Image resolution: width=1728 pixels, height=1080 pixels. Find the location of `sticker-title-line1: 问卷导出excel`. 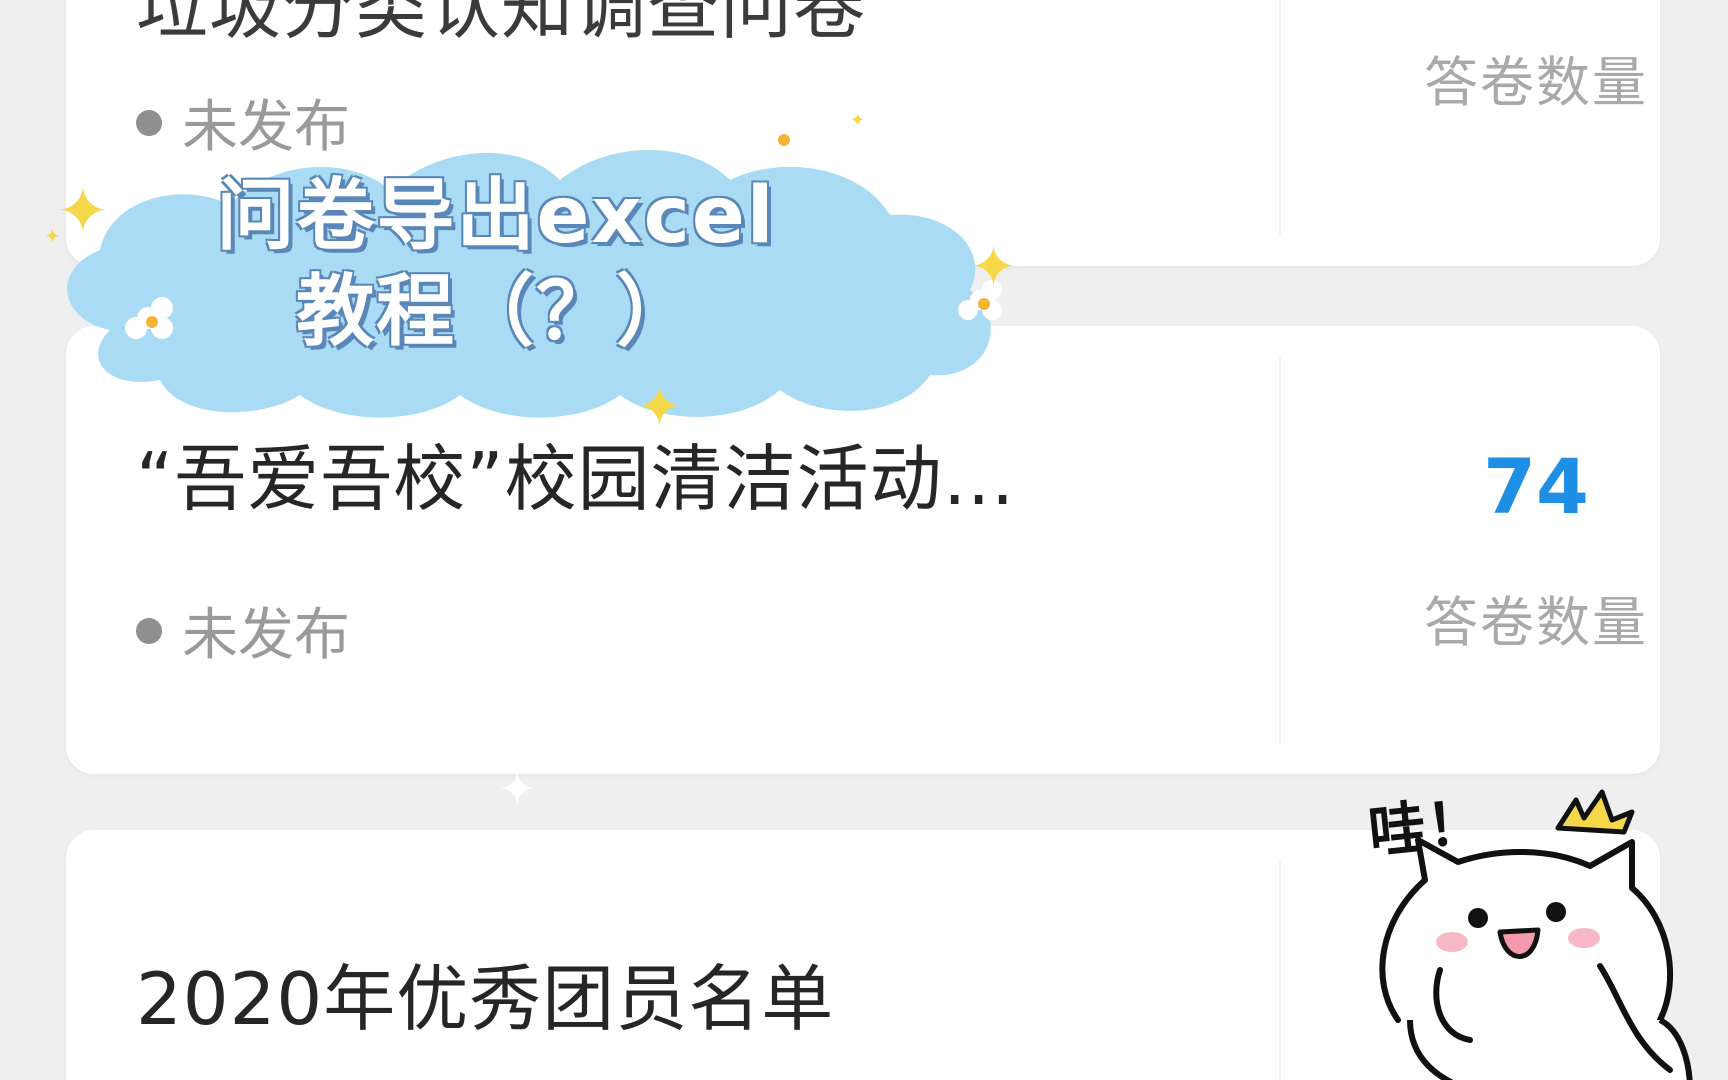

sticker-title-line1: 问卷导出excel is located at coordinates (496, 216).